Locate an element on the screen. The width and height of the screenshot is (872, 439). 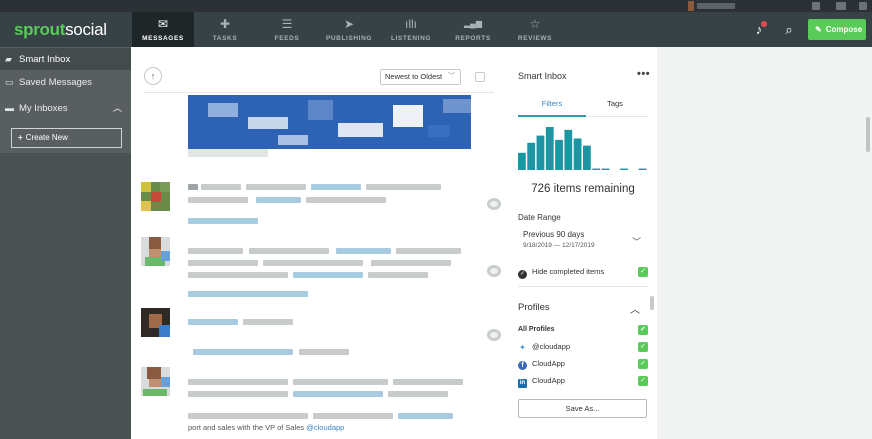
nav-feeds: ☰ FEEDS is located at coordinates (287, 29).